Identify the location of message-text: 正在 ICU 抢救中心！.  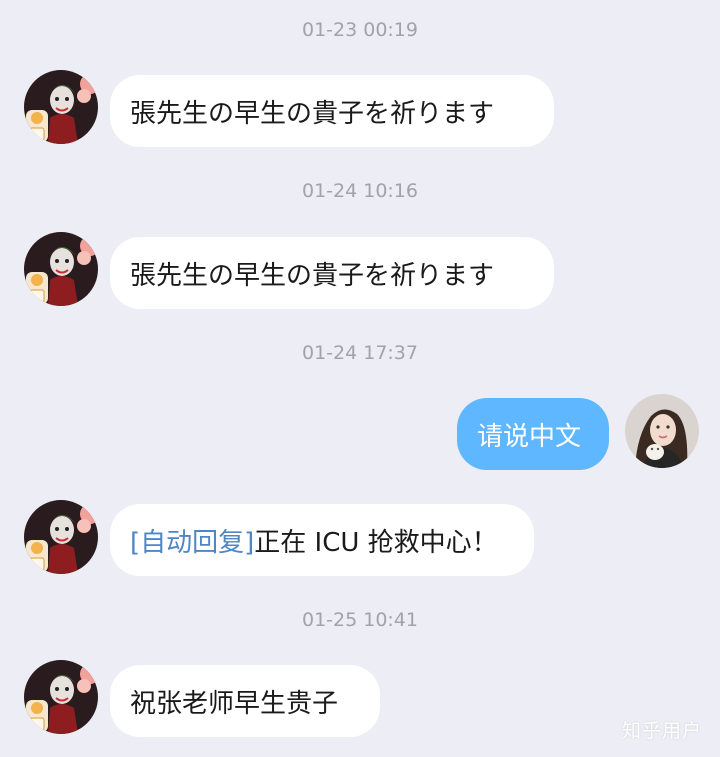
(376, 542).